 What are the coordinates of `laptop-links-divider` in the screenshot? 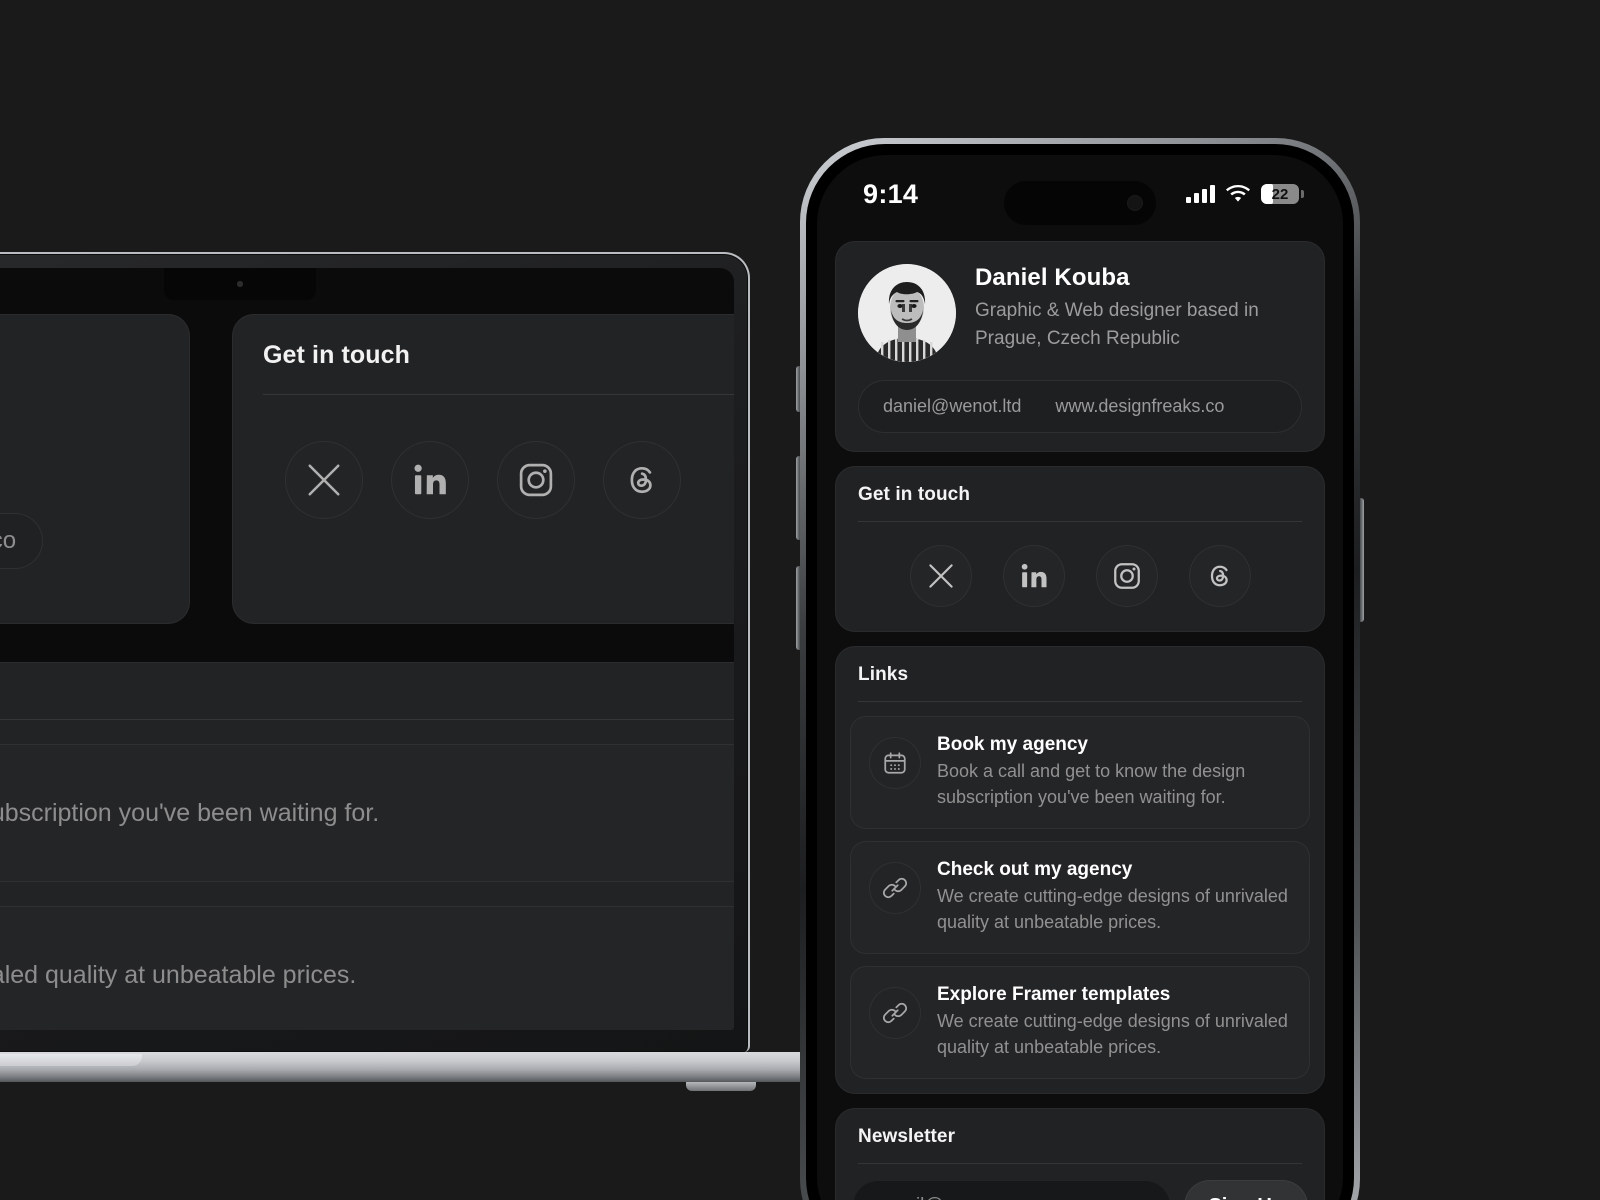 It's located at (367, 719).